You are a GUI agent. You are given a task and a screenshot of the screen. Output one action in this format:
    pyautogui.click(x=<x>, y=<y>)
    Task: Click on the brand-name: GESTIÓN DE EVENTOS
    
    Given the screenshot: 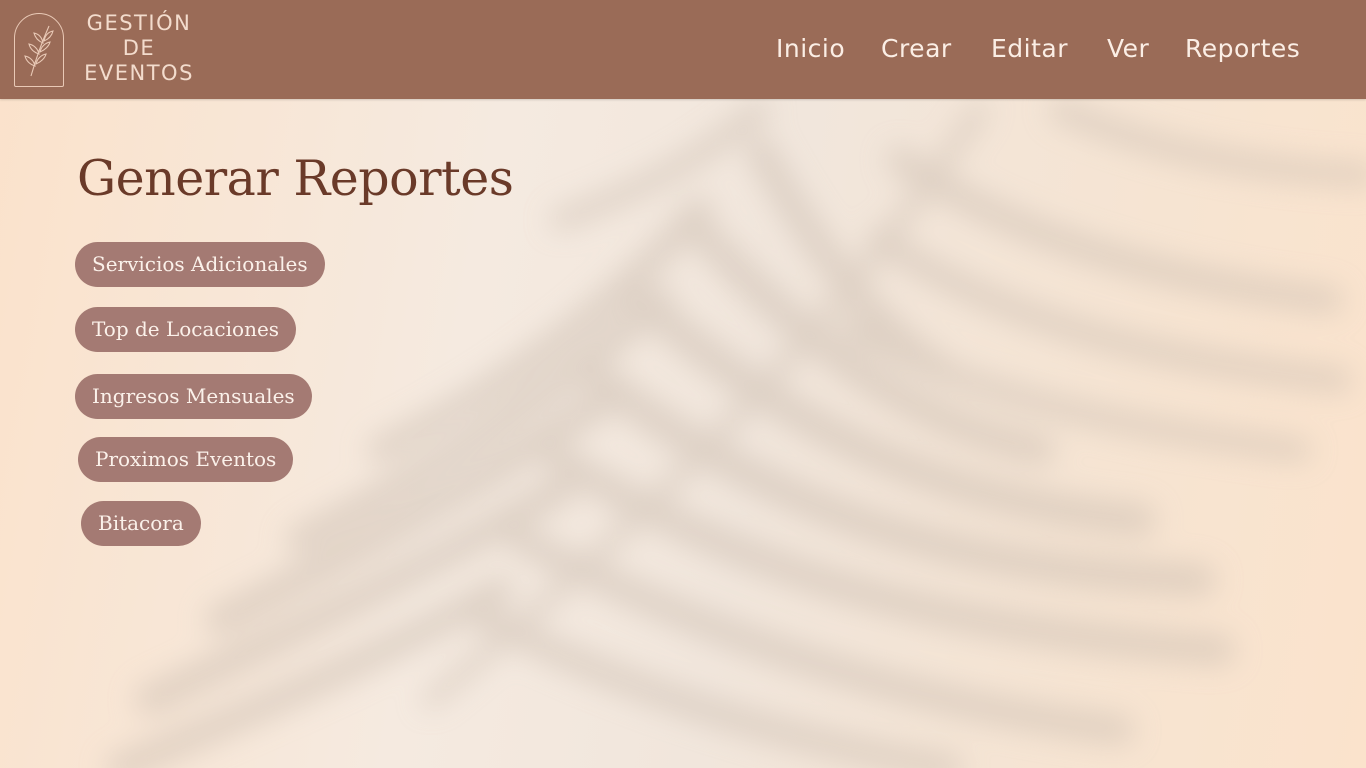 What is the action you would take?
    pyautogui.click(x=139, y=48)
    